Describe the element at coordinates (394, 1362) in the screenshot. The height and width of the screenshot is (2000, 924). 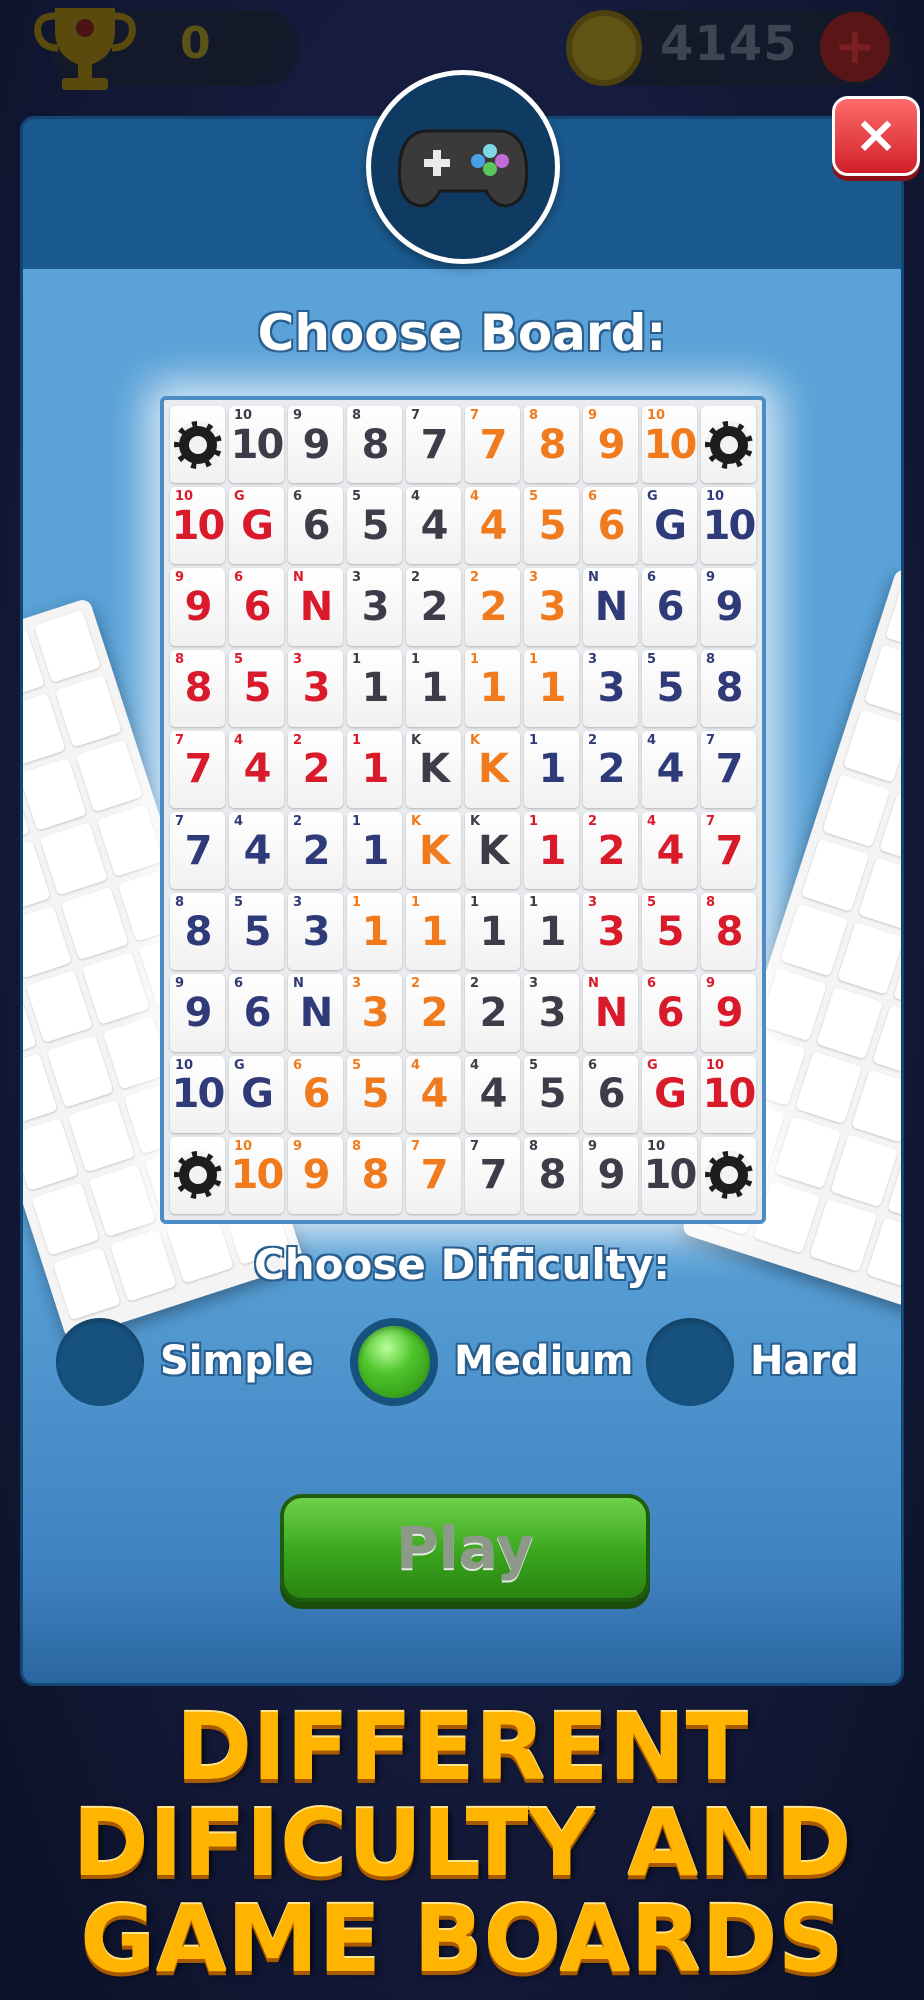
I see `difficulty-medium-radio` at that location.